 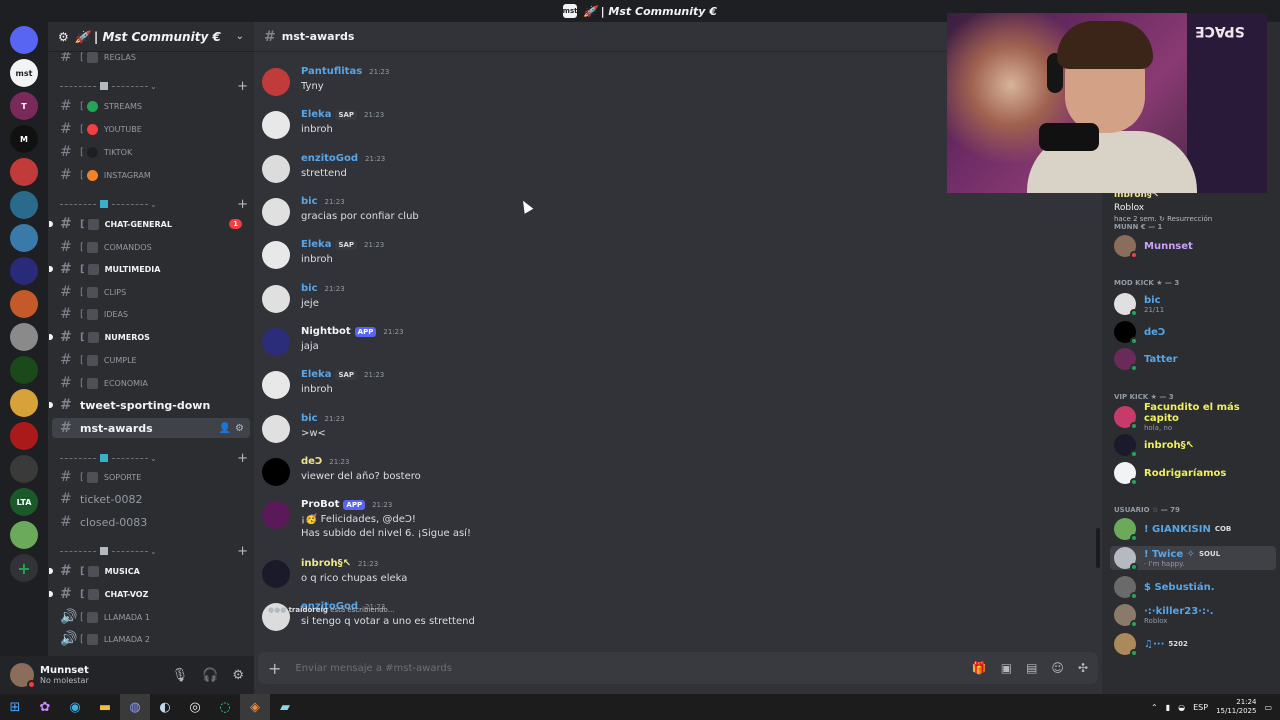 I want to click on channel-ticket-0082: # ticket-0082, so click(x=151, y=499).